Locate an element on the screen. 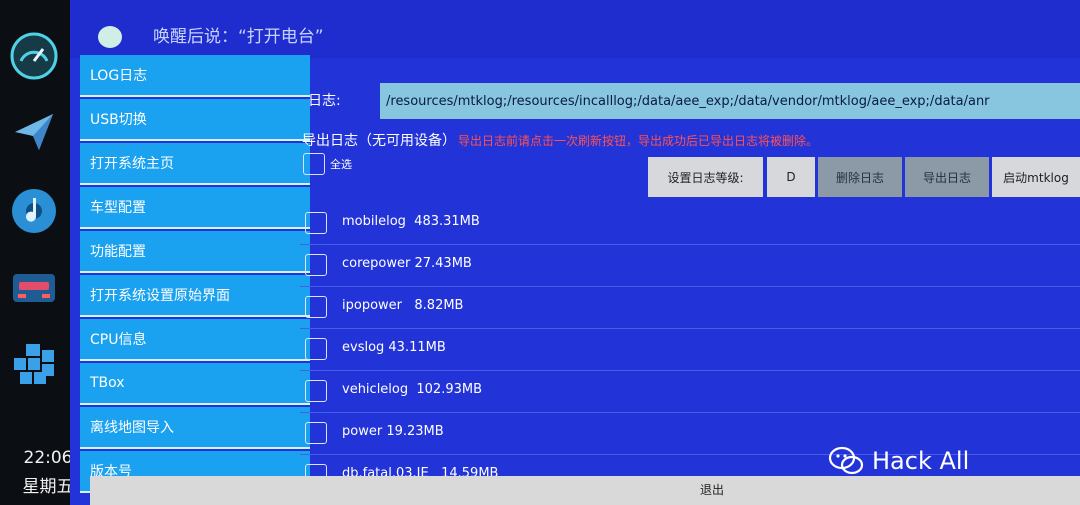  sidebar-item-cpu: CPU信息 is located at coordinates (195, 340).